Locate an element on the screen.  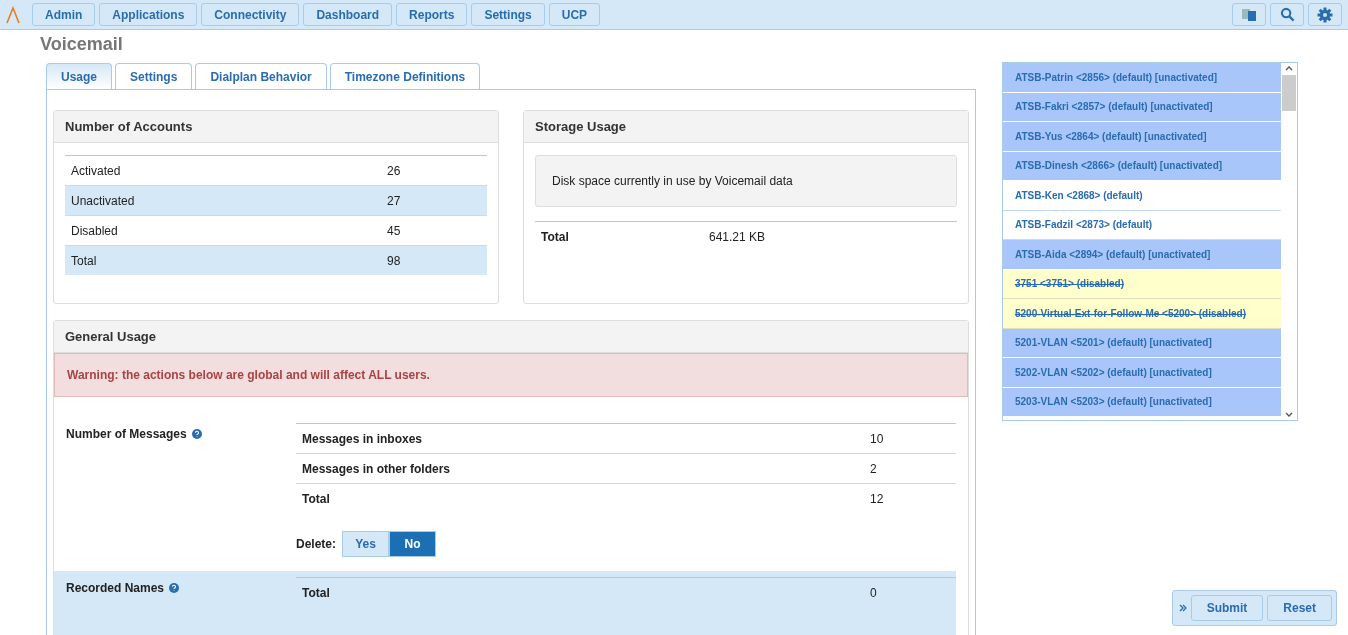
extension-item: ATSB-Fakri <2857> (default) [unactivated] is located at coordinates (1142, 107).